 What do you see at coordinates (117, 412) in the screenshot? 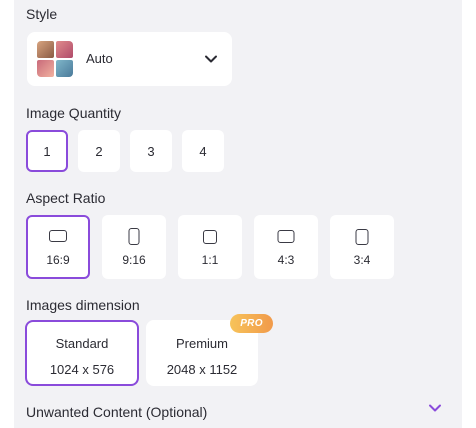
I see `unwanted-content-label: Unwanted Content (Optional)` at bounding box center [117, 412].